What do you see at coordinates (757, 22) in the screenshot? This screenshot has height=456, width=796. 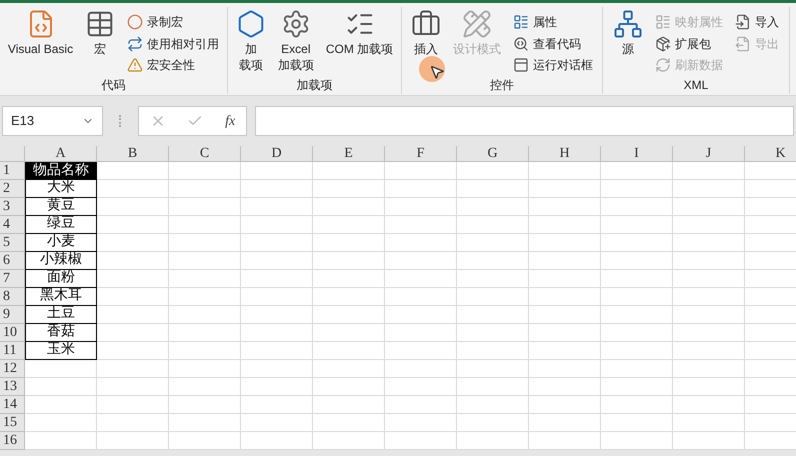 I see `ribbon-button: 导入` at bounding box center [757, 22].